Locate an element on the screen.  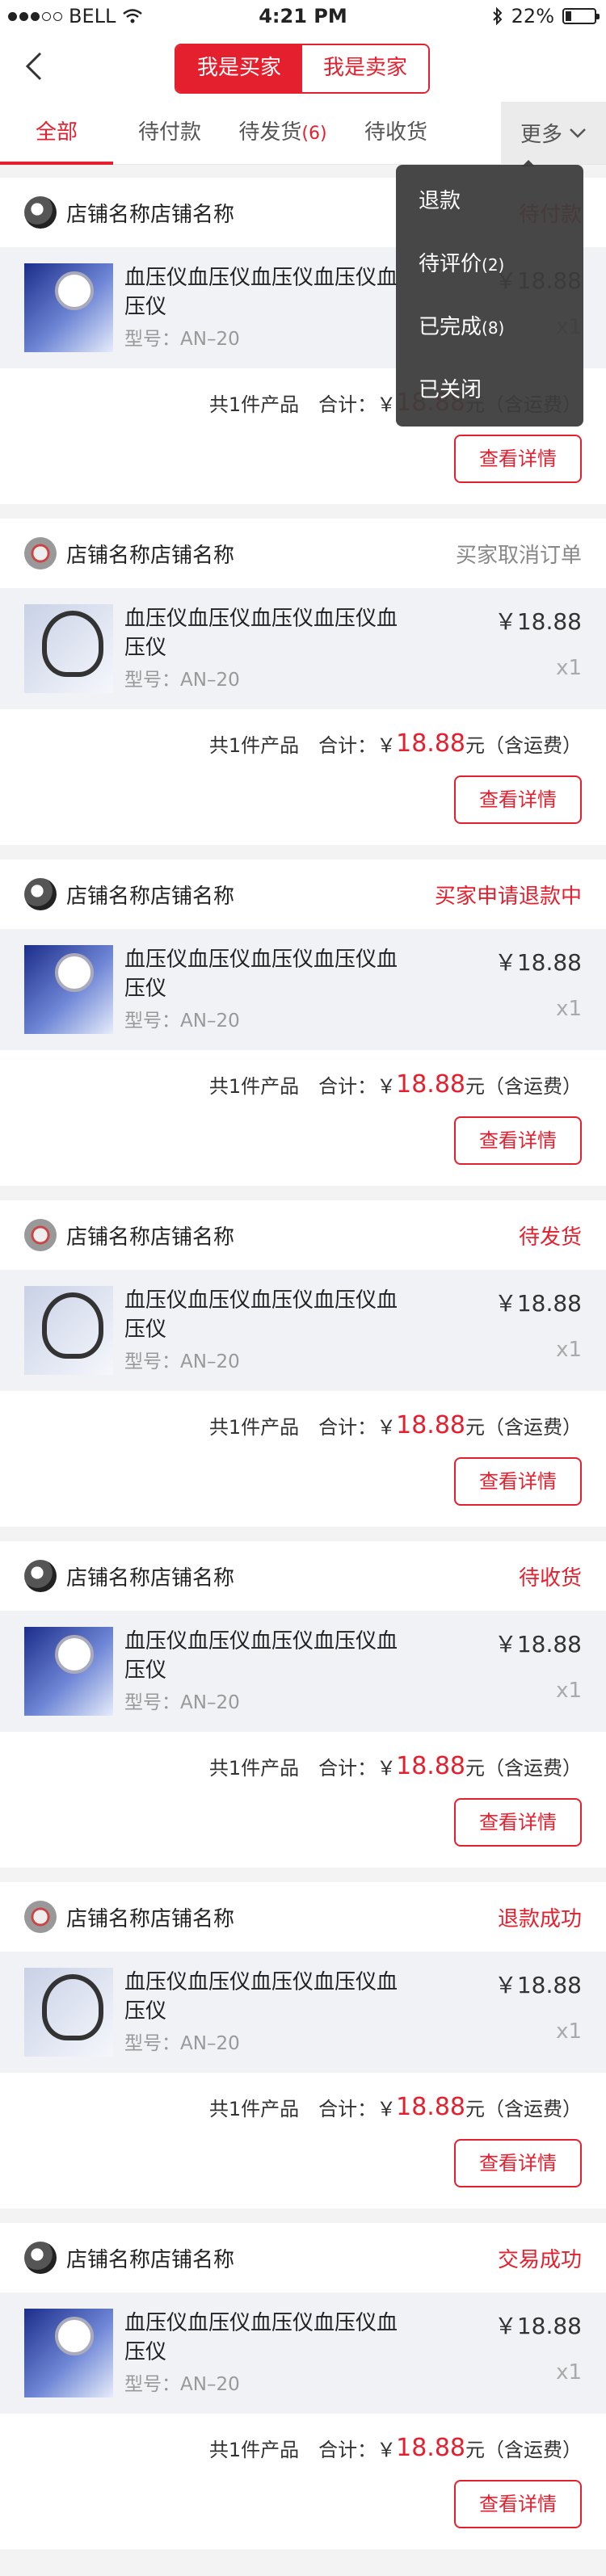
dropdown-item-refund: 退款 is located at coordinates (489, 201).